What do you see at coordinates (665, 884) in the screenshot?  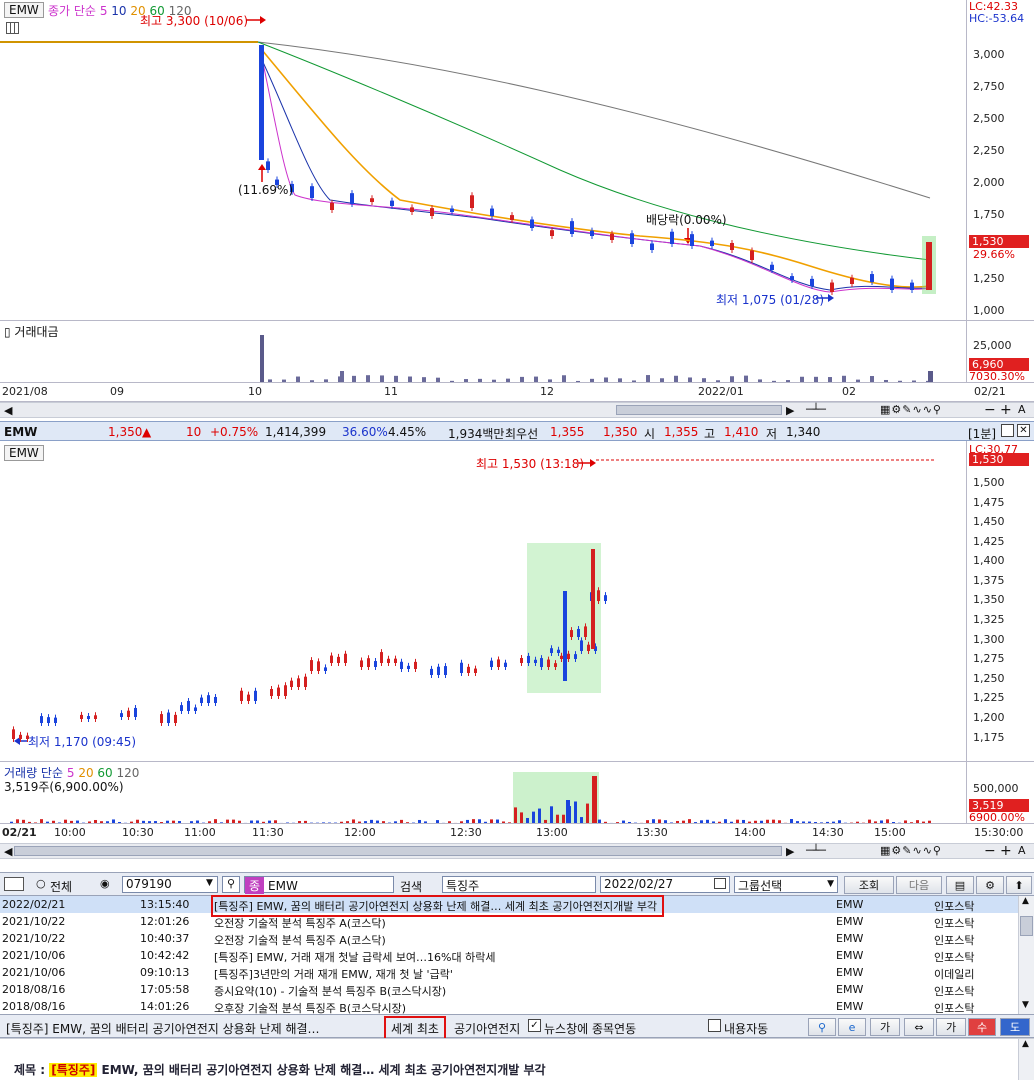 I see `date-input: 2022/02/27` at bounding box center [665, 884].